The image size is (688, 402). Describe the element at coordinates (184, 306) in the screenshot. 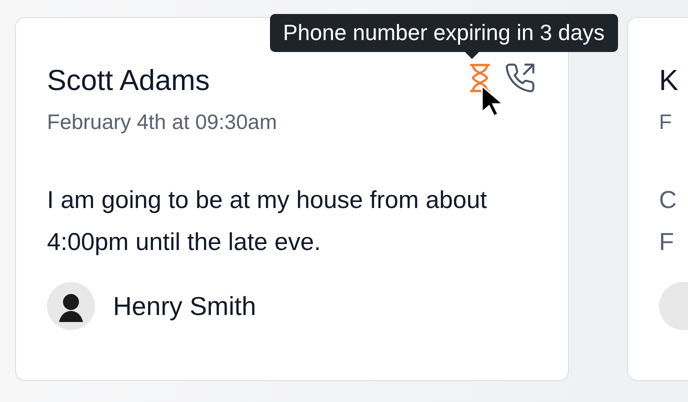

I see `author-name: Henry Smith` at that location.